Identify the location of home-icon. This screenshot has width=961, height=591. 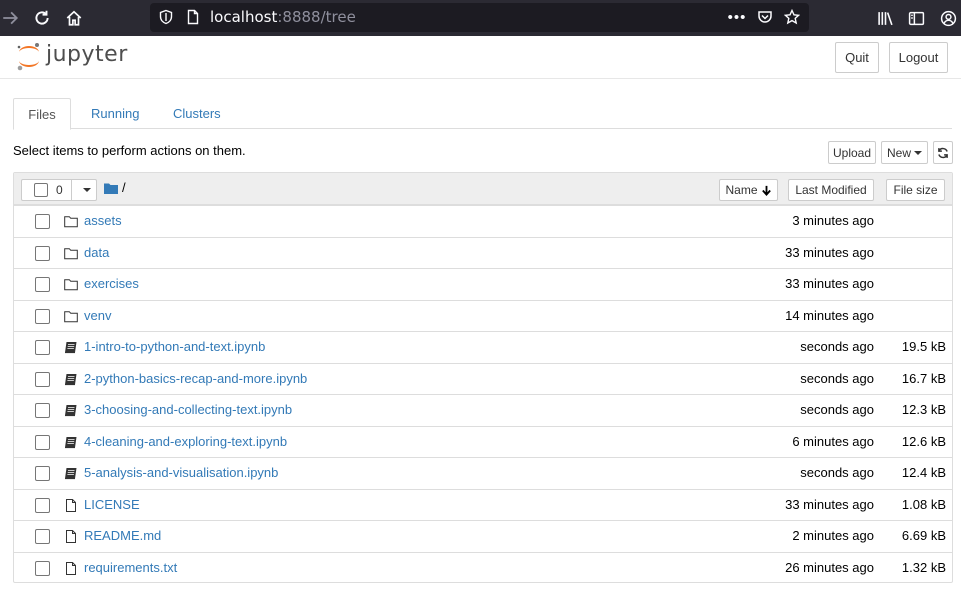
(74, 18).